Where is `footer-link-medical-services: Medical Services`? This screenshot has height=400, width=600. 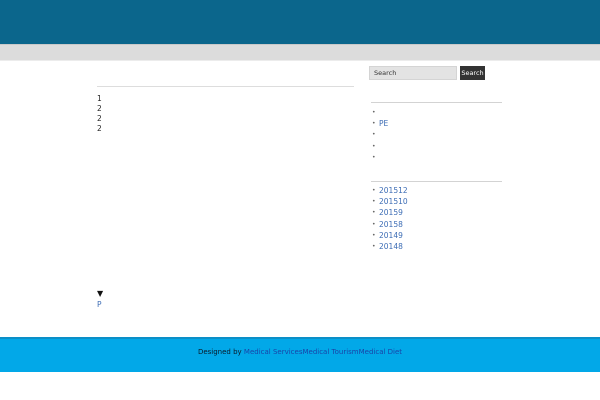
footer-link-medical-services: Medical Services is located at coordinates (273, 352).